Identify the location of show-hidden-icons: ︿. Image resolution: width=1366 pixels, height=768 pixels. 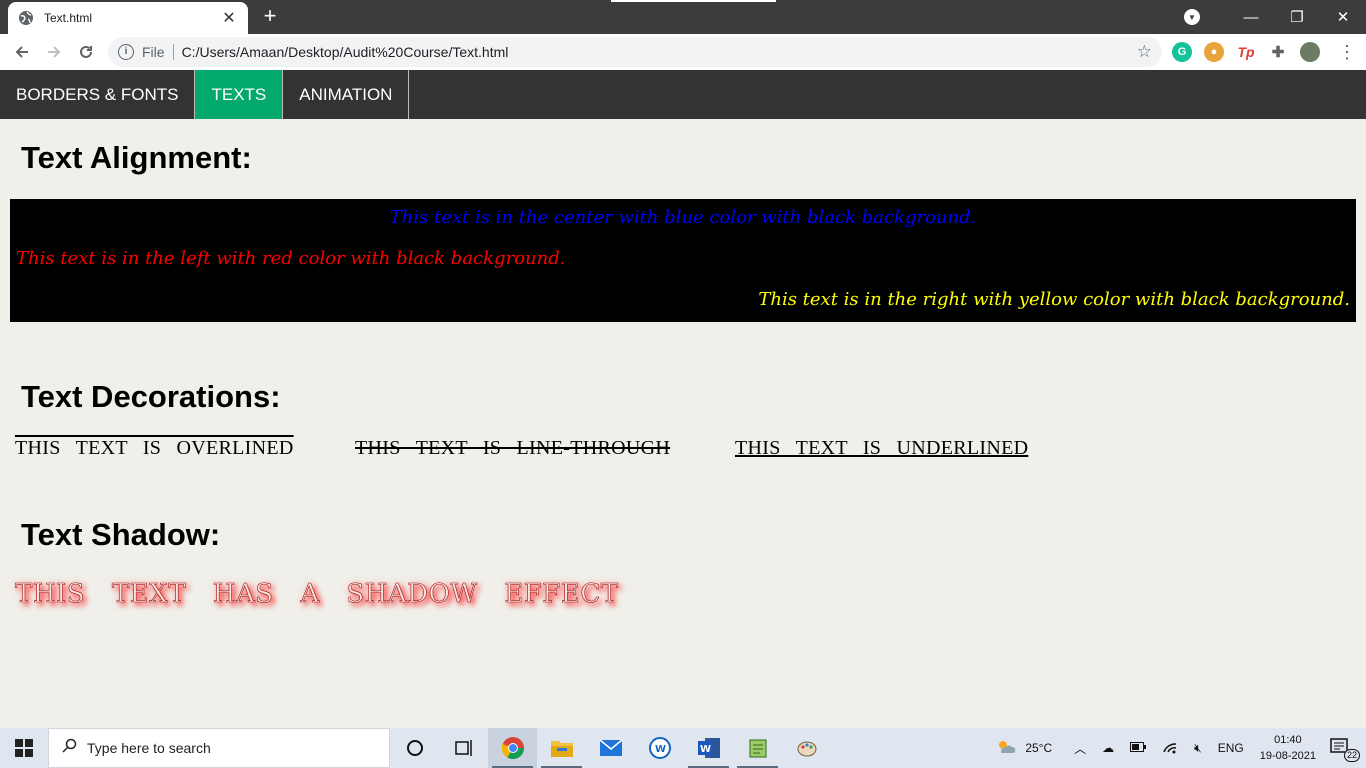
(1080, 748).